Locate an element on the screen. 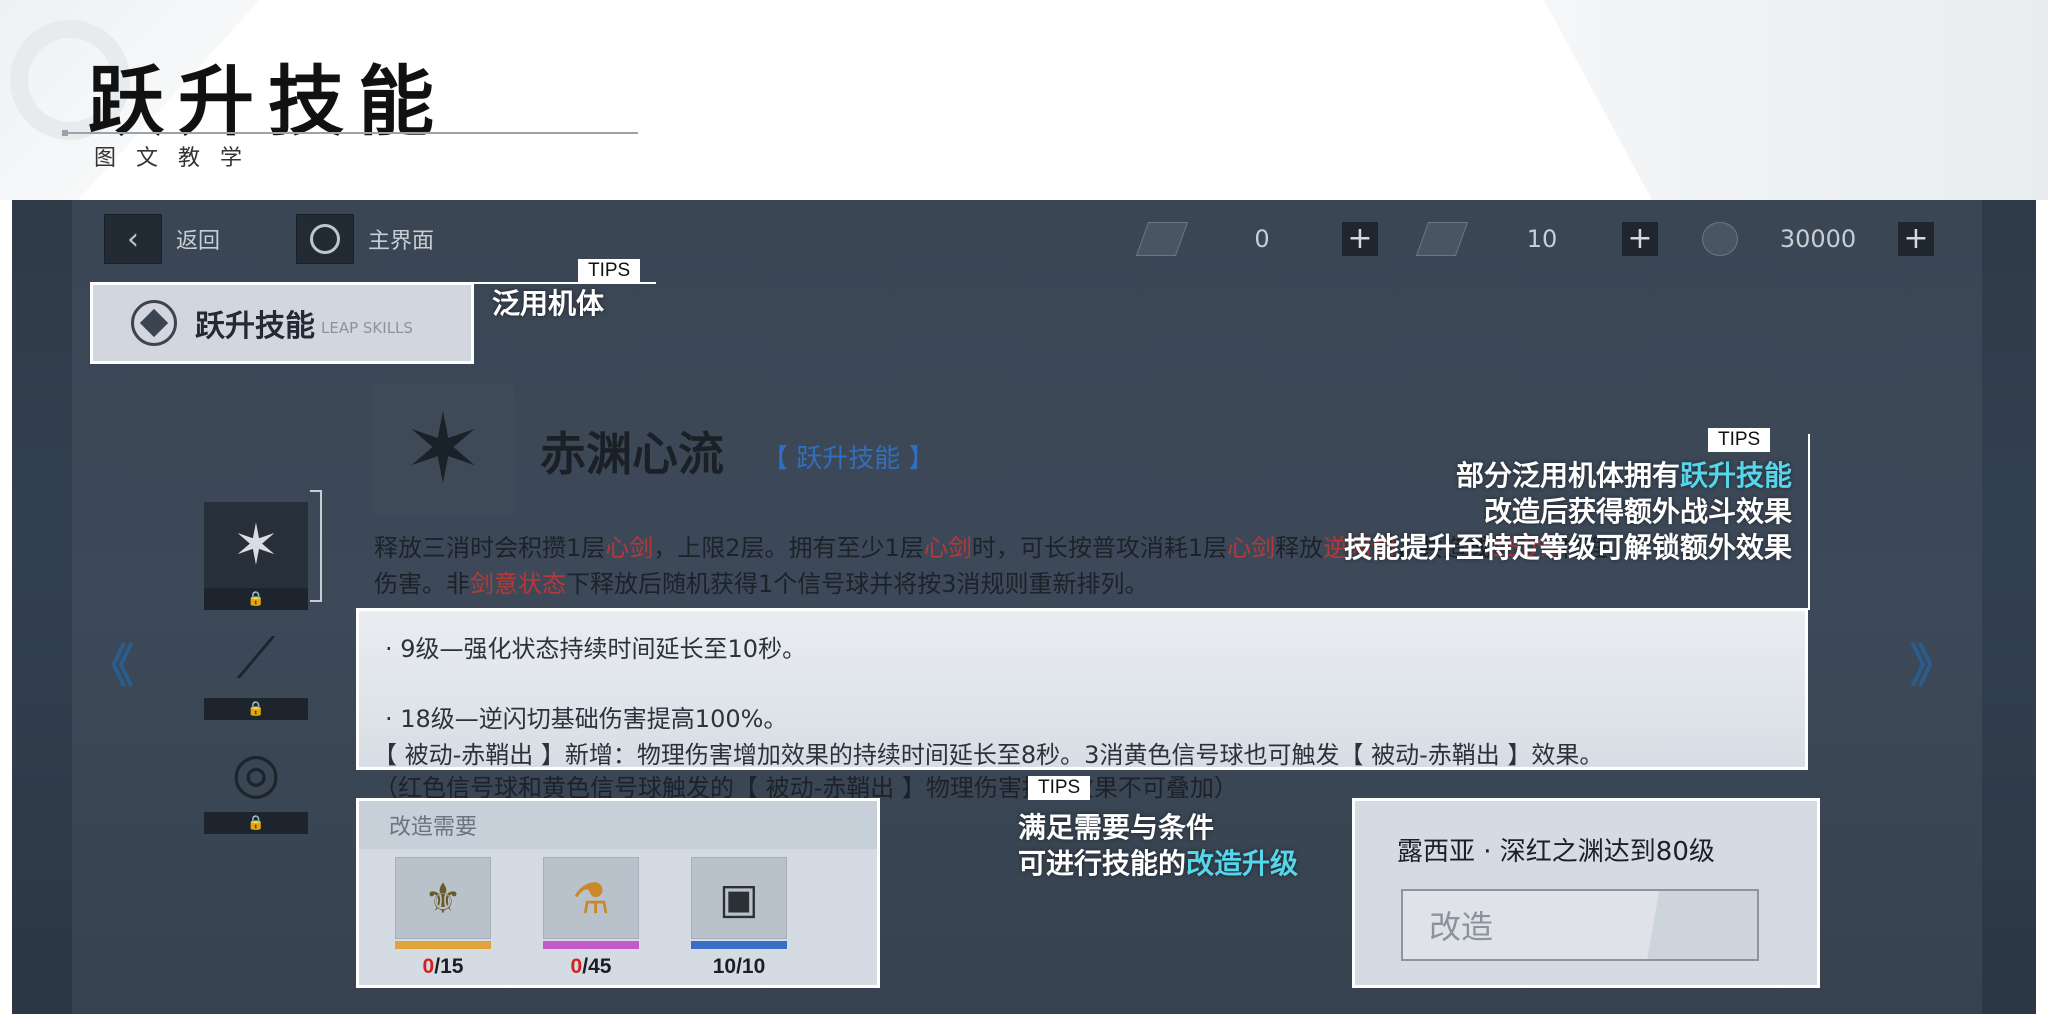  leap-skill-icon is located at coordinates (154, 323).